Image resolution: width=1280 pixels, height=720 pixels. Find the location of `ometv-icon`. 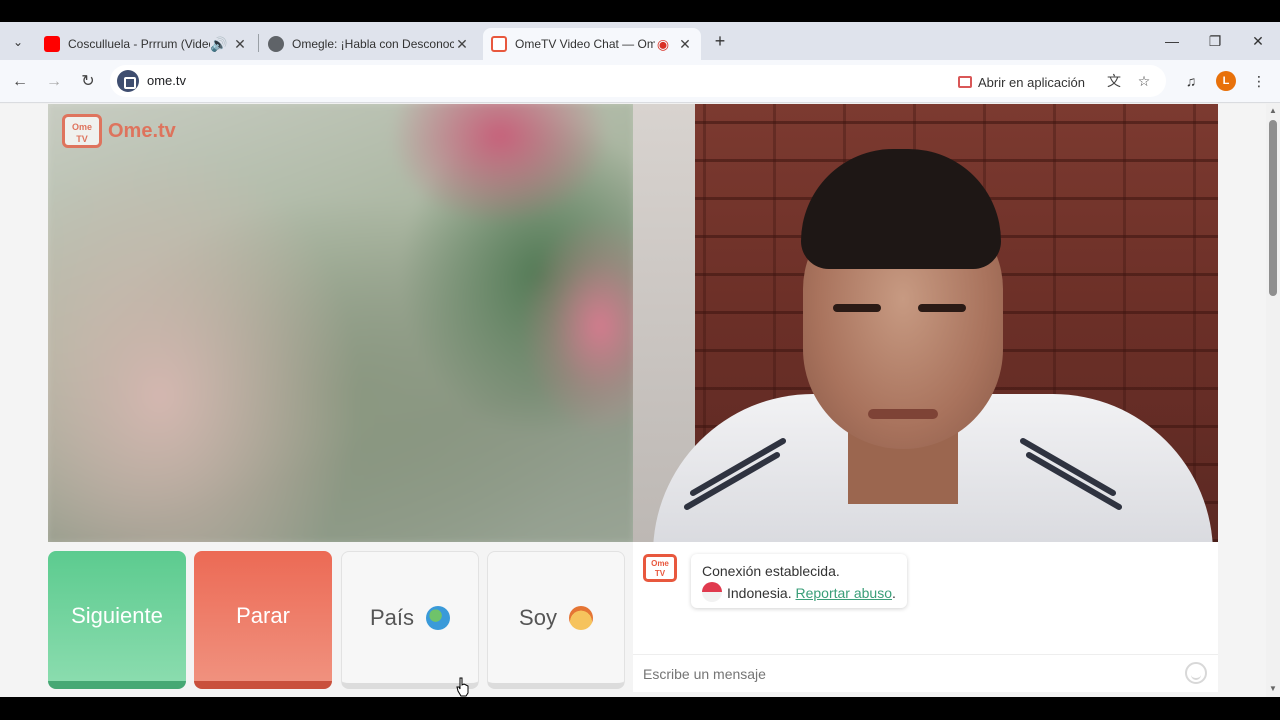

ometv-icon is located at coordinates (499, 44).